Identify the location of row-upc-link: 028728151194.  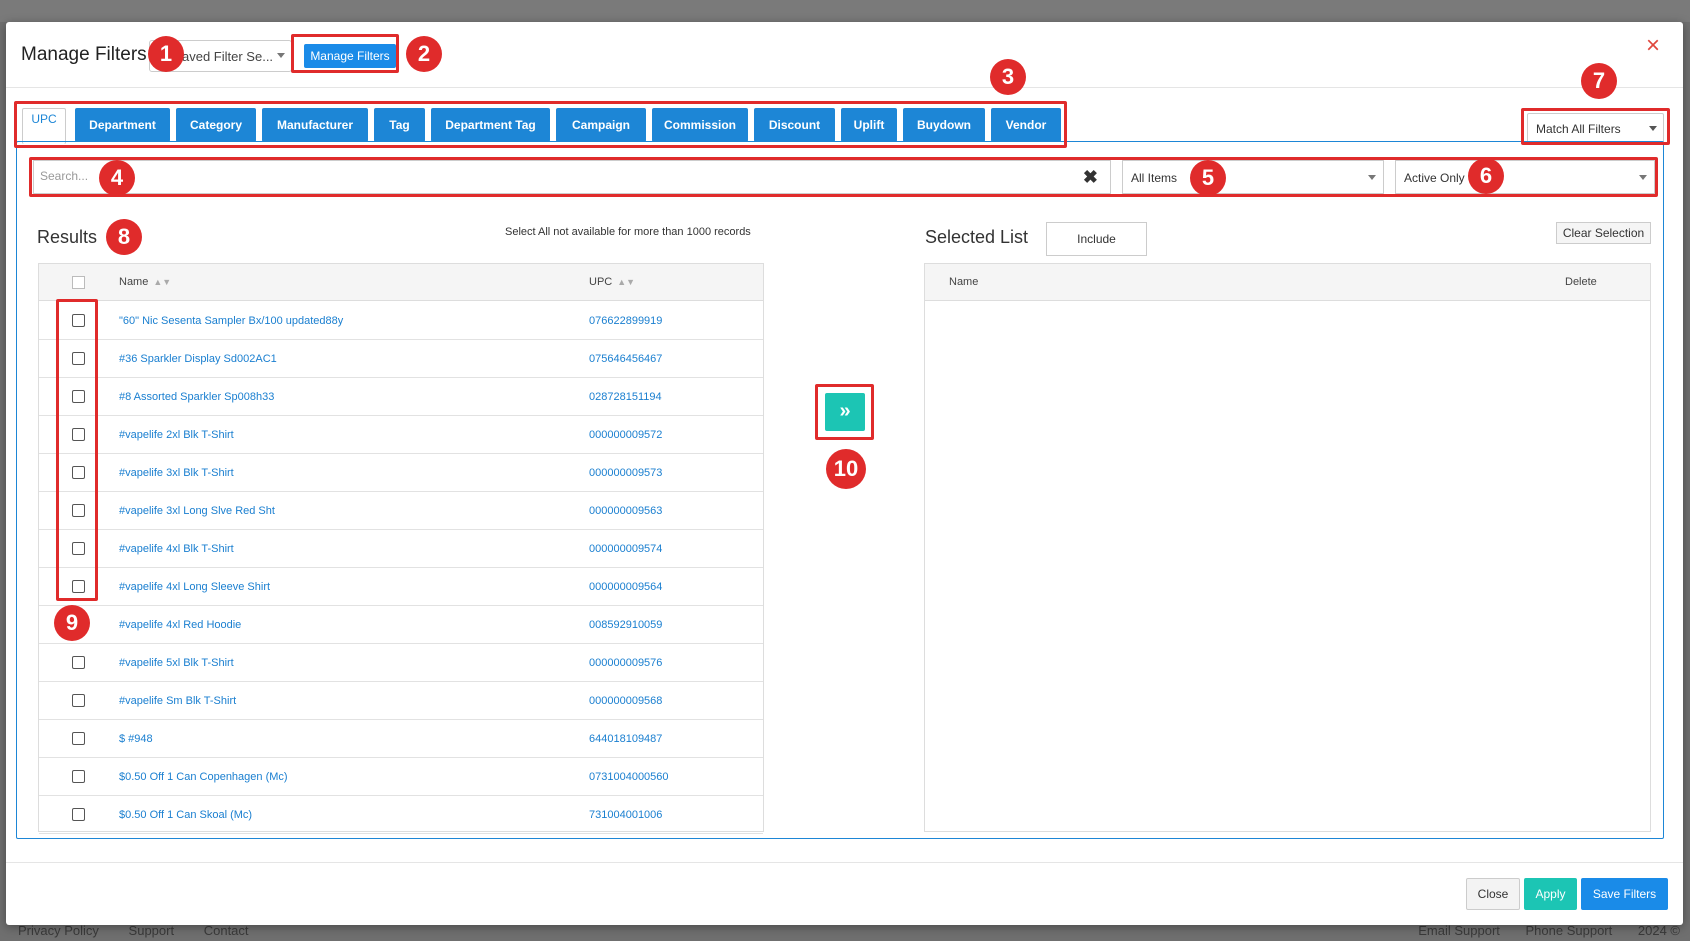
(625, 397).